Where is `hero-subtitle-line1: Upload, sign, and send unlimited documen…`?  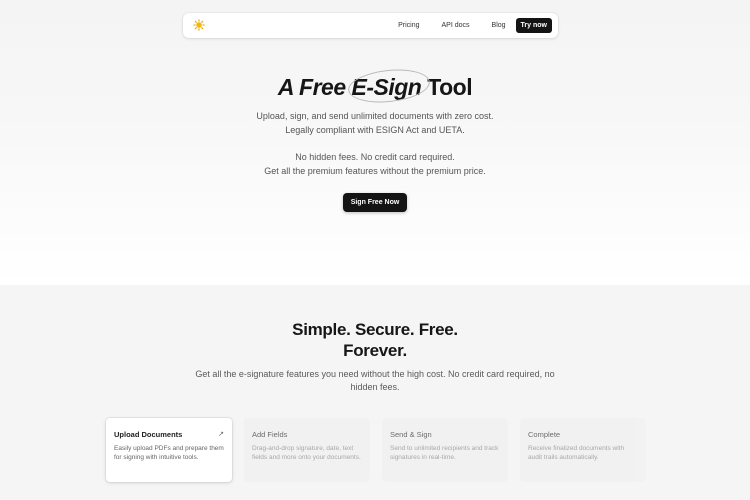 hero-subtitle-line1: Upload, sign, and send unlimited documen… is located at coordinates (375, 116).